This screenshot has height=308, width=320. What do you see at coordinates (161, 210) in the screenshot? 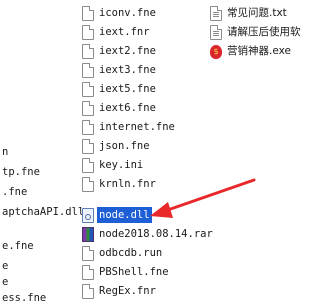
I see `arrow-head` at bounding box center [161, 210].